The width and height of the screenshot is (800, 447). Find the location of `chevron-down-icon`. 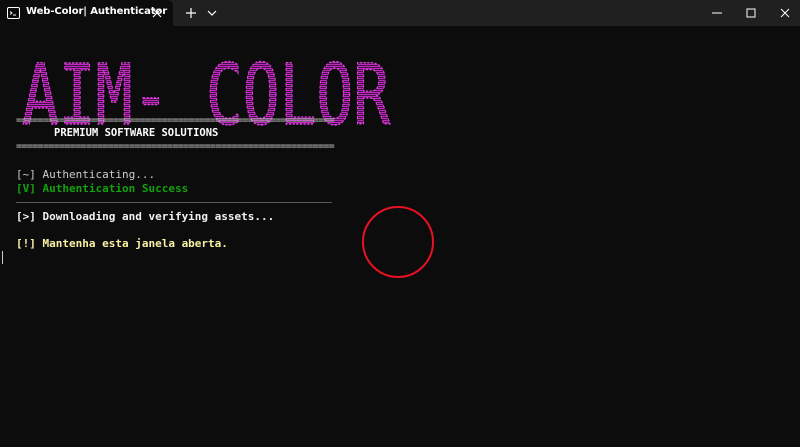

chevron-down-icon is located at coordinates (212, 13).